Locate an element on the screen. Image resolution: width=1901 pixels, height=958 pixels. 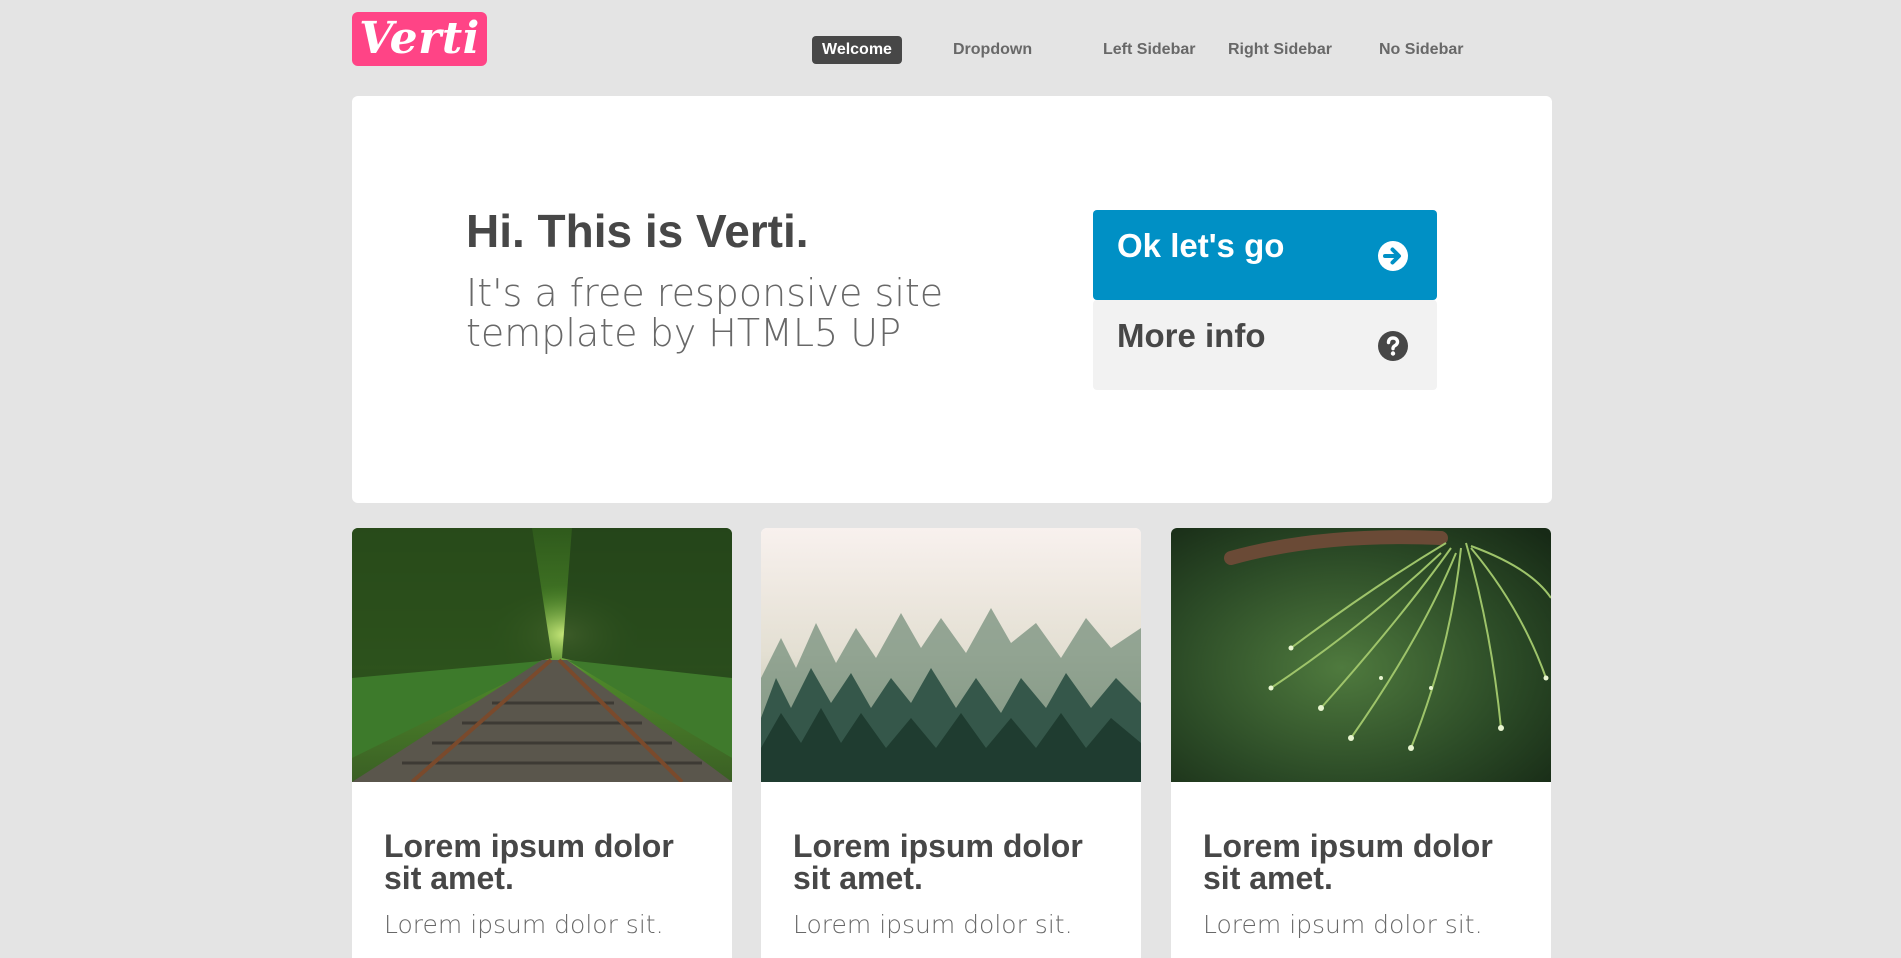
more-info-label: More info is located at coordinates (1191, 335).